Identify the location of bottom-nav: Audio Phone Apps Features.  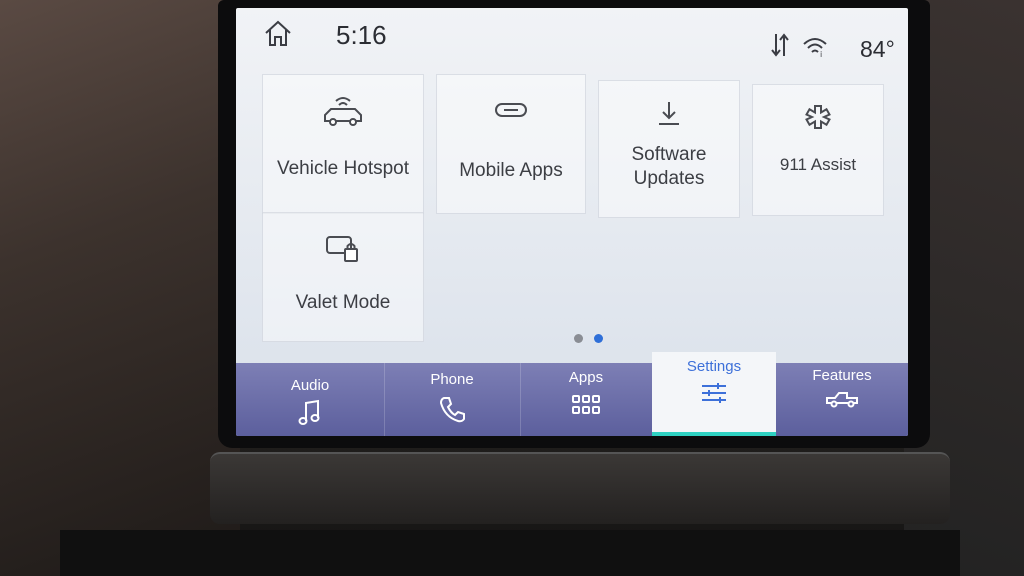
(572, 399).